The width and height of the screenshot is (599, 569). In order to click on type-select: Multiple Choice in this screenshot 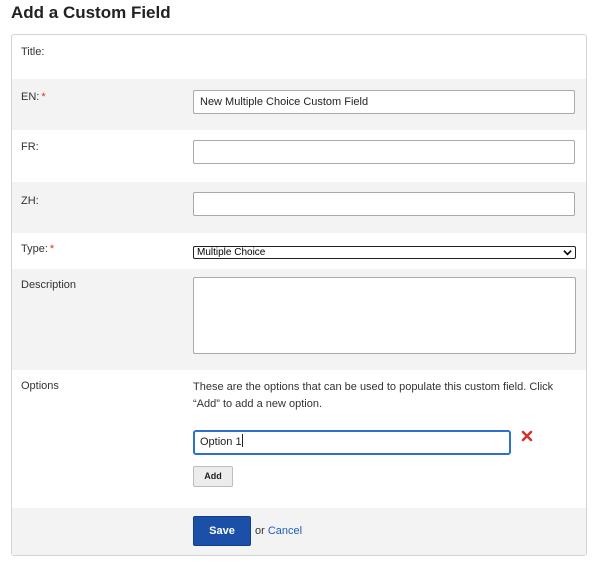, I will do `click(384, 252)`.